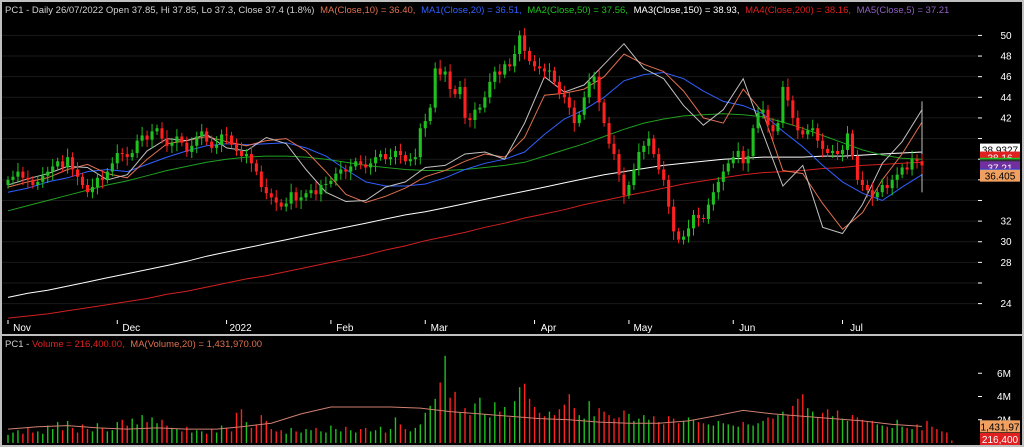  What do you see at coordinates (798, 10) in the screenshot?
I see `price-header-ma4: MA4(Close,200) = 38.16,` at bounding box center [798, 10].